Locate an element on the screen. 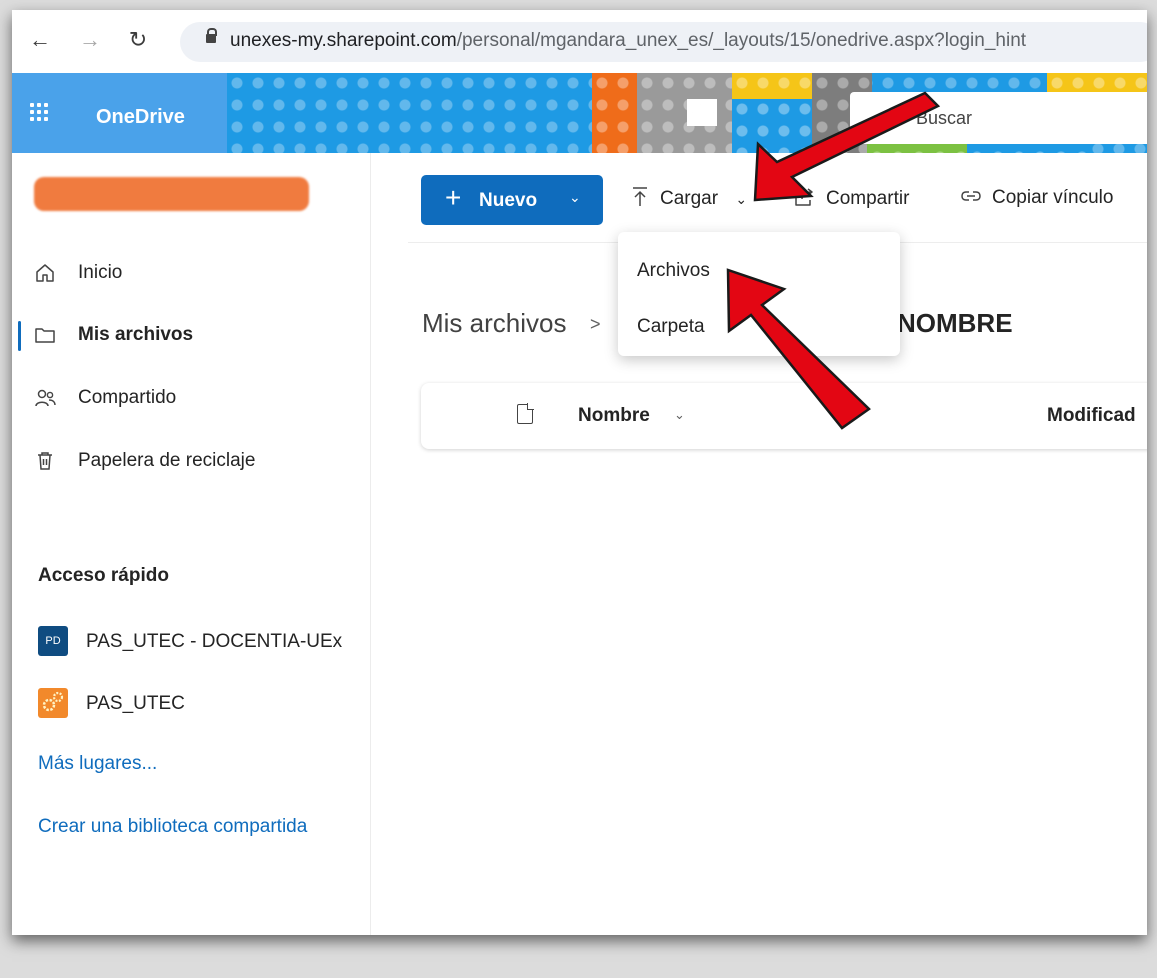  annotation-arrow-to-archivos is located at coordinates (798, 349).